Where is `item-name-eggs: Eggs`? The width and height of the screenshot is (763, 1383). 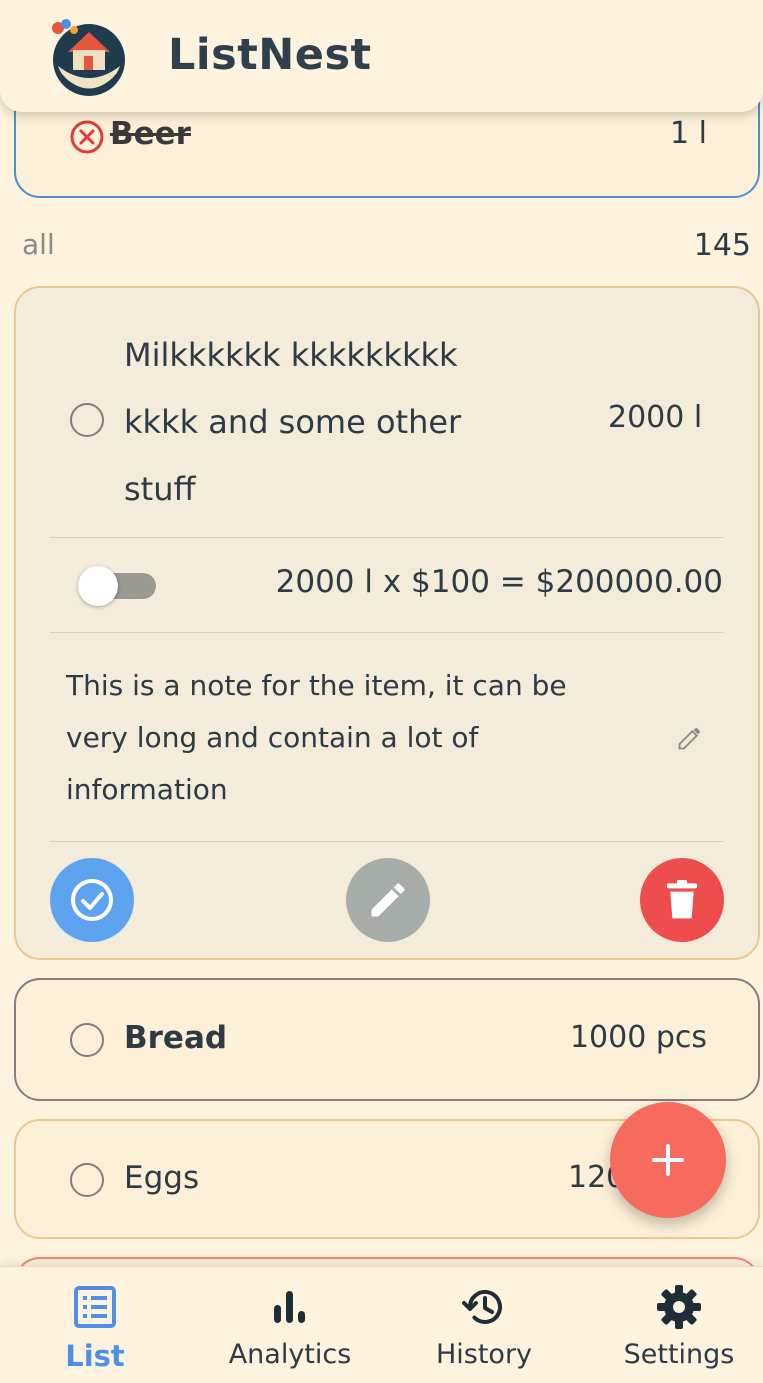 item-name-eggs: Eggs is located at coordinates (162, 1178).